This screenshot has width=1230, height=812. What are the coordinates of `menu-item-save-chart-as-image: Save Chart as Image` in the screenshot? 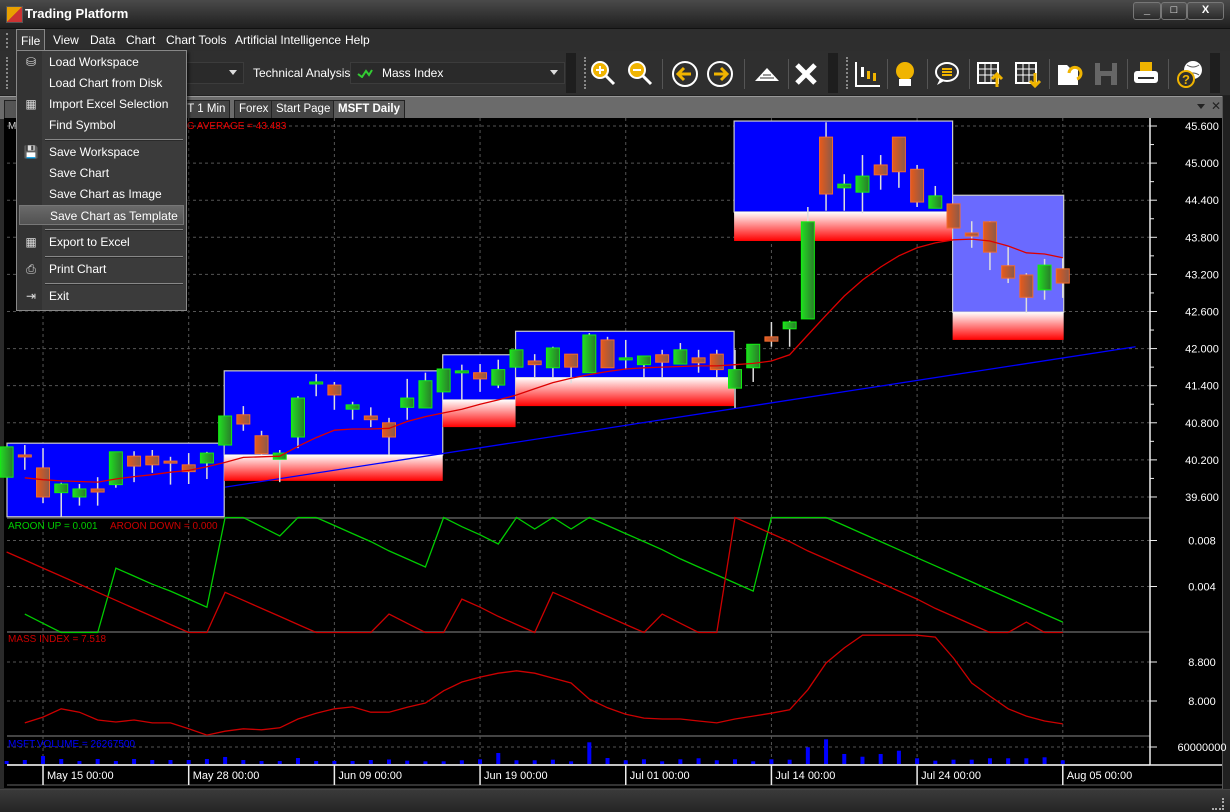 It's located at (101, 194).